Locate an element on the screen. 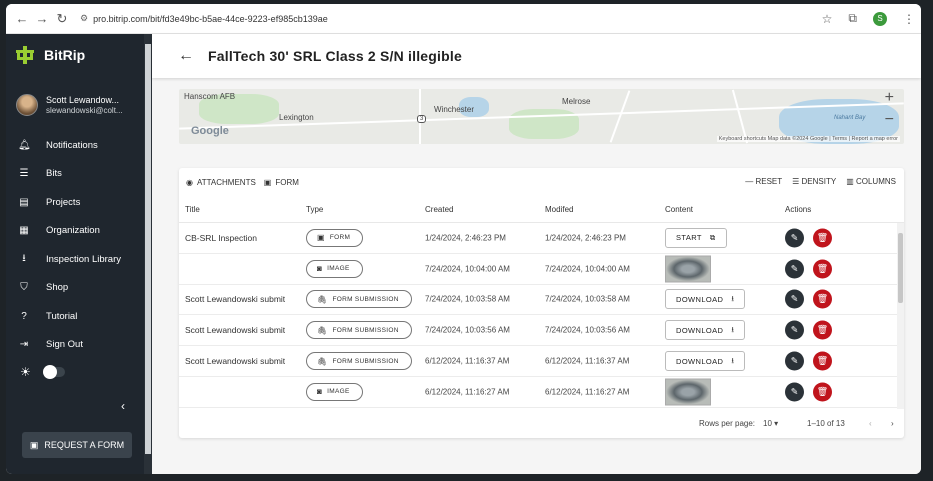 The image size is (933, 481). sidebar-item-label: Organization is located at coordinates (73, 231).